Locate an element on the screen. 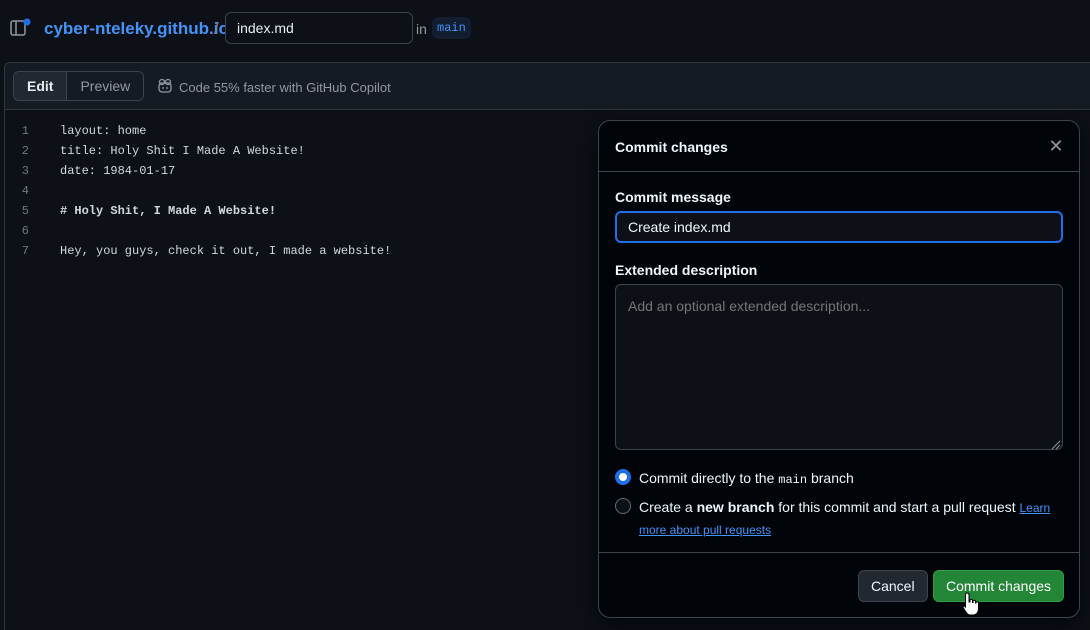  line-text: date: 1984-01-17 is located at coordinates (118, 171).